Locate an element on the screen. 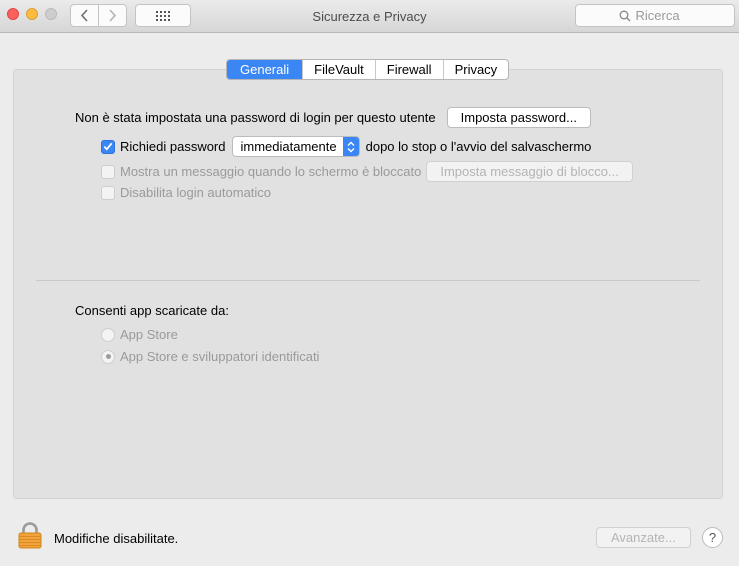  tab-privacy: Privacy is located at coordinates (475, 69).